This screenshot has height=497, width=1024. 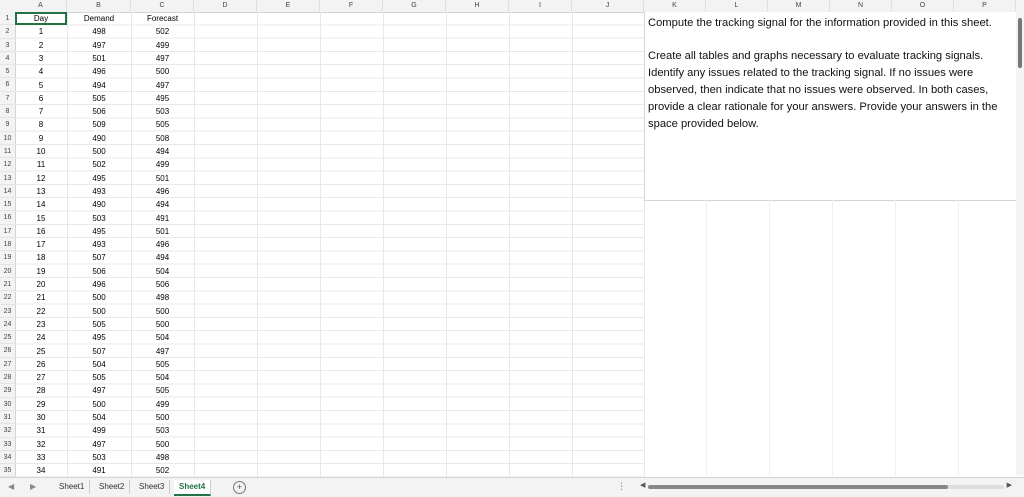 What do you see at coordinates (540, 6) in the screenshot?
I see `column-header-i: I` at bounding box center [540, 6].